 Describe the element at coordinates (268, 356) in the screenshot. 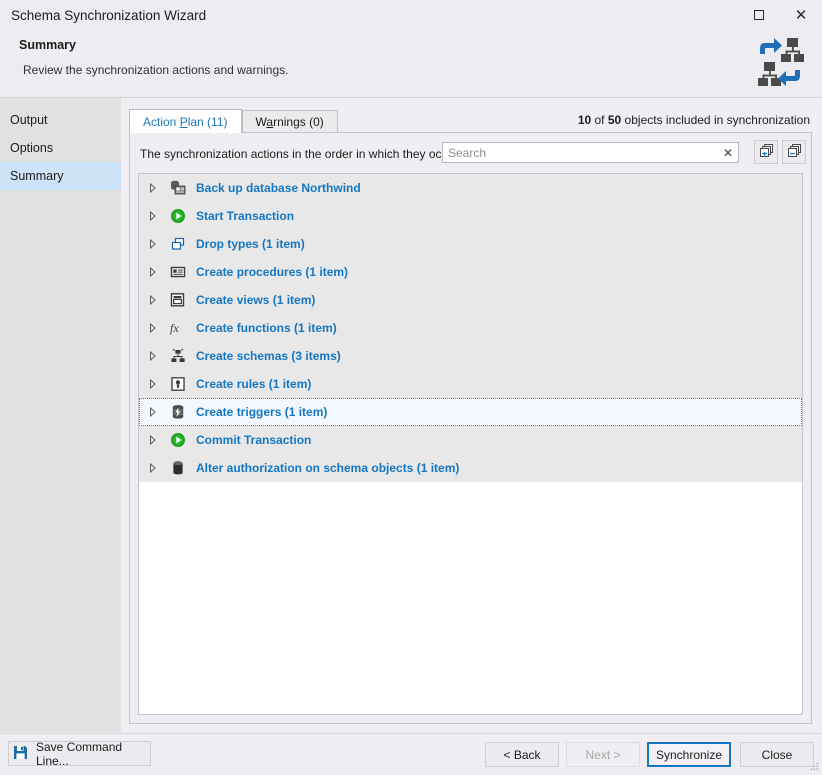

I see `row-label: Create schemas (3 items)` at that location.